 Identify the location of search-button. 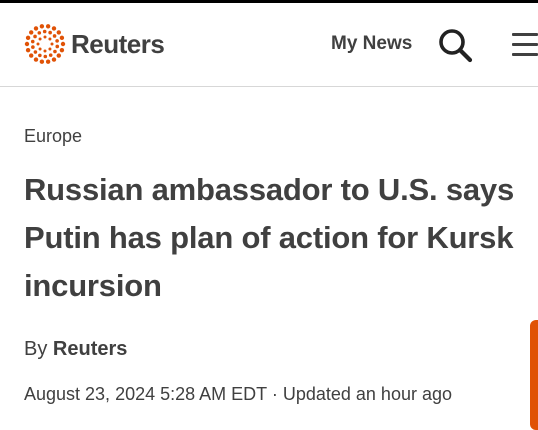
(455, 45).